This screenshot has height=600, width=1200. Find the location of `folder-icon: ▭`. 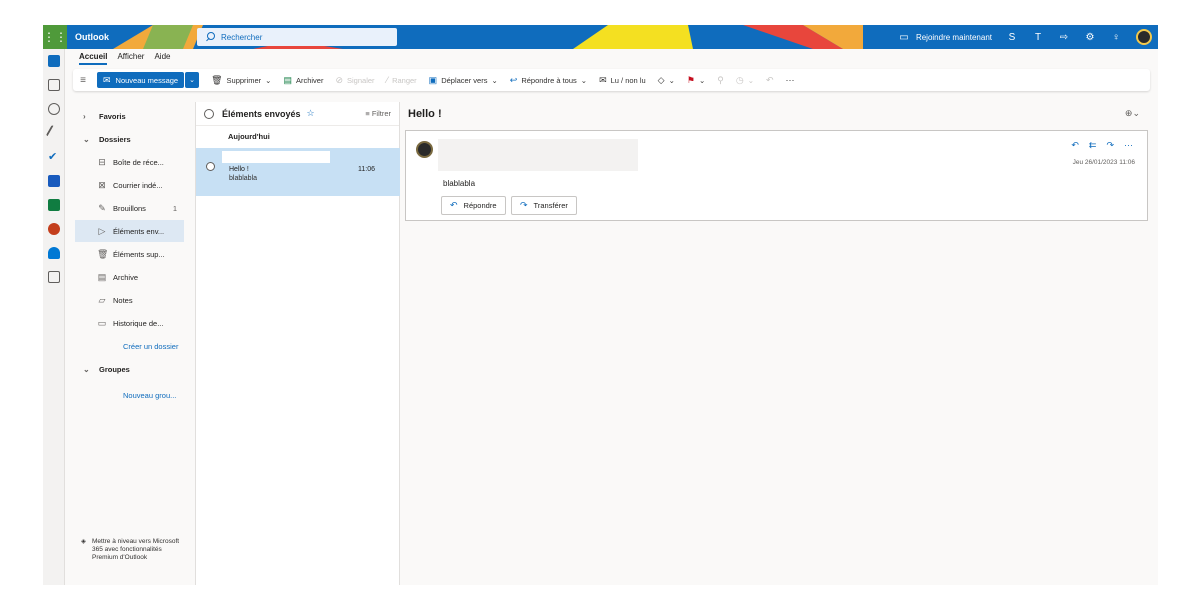

folder-icon: ▭ is located at coordinates (102, 322).